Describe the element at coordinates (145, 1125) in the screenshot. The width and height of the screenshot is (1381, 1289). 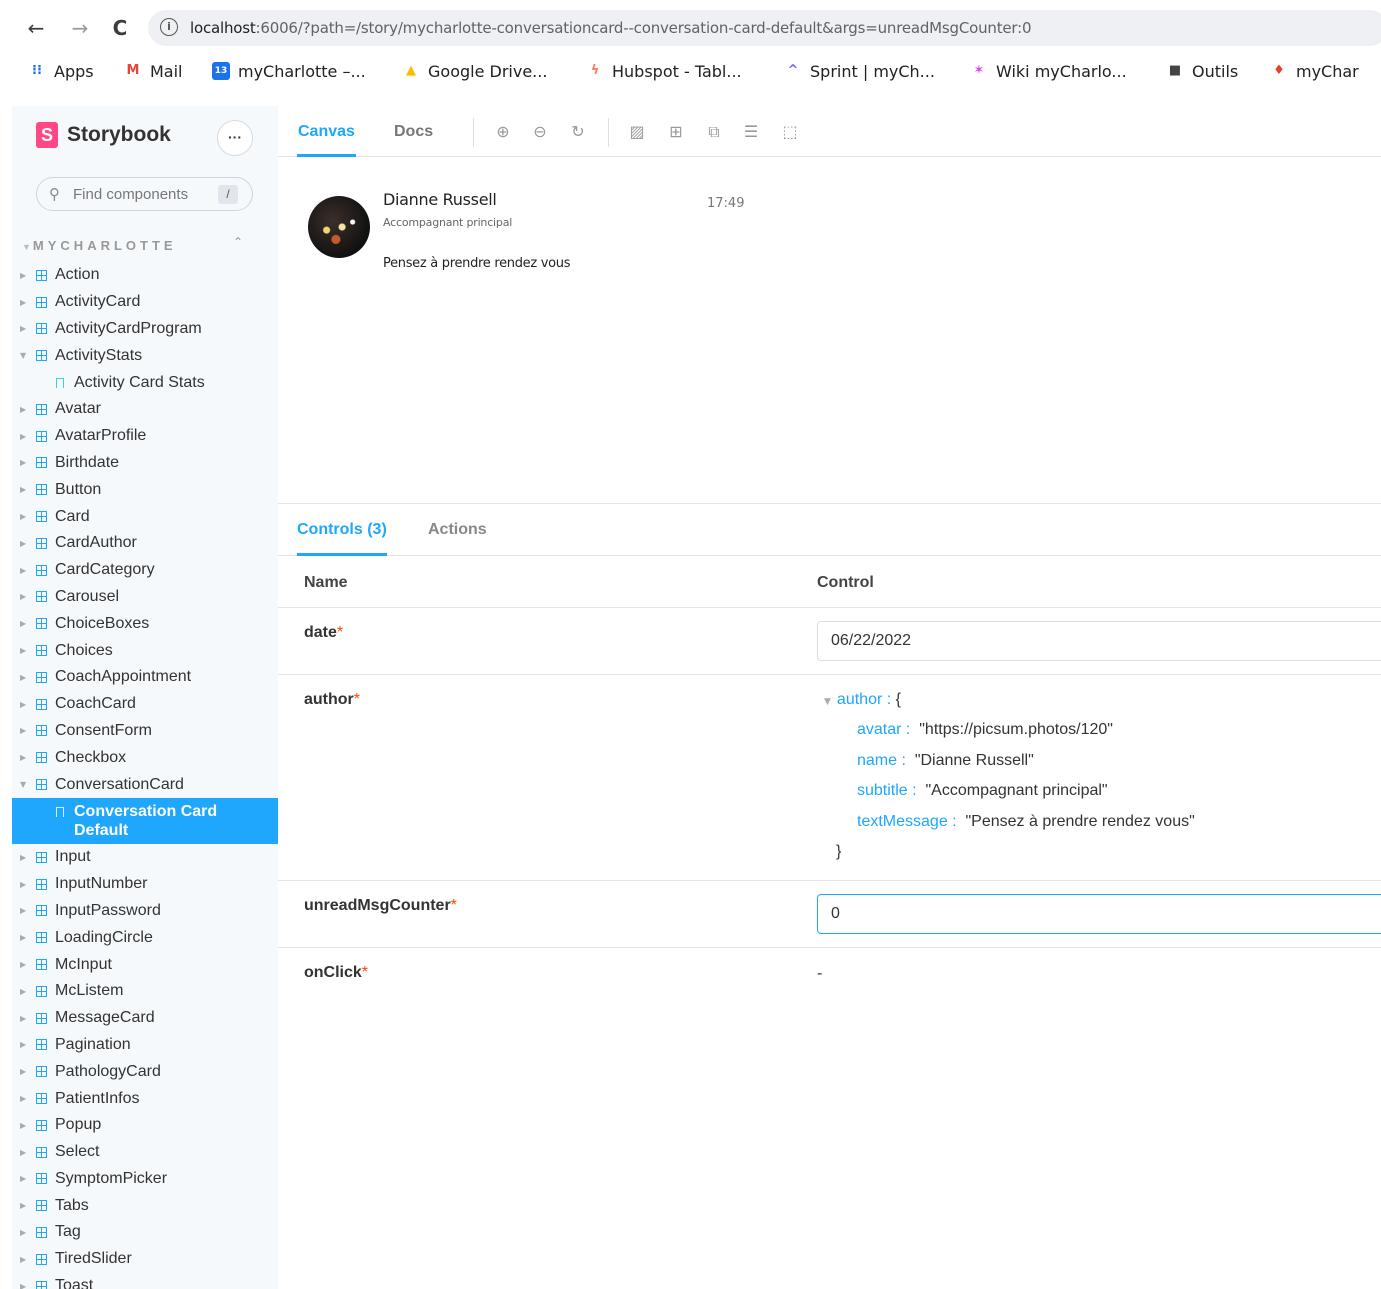
I see `sidebar-item-popup: ▶ Popup` at that location.